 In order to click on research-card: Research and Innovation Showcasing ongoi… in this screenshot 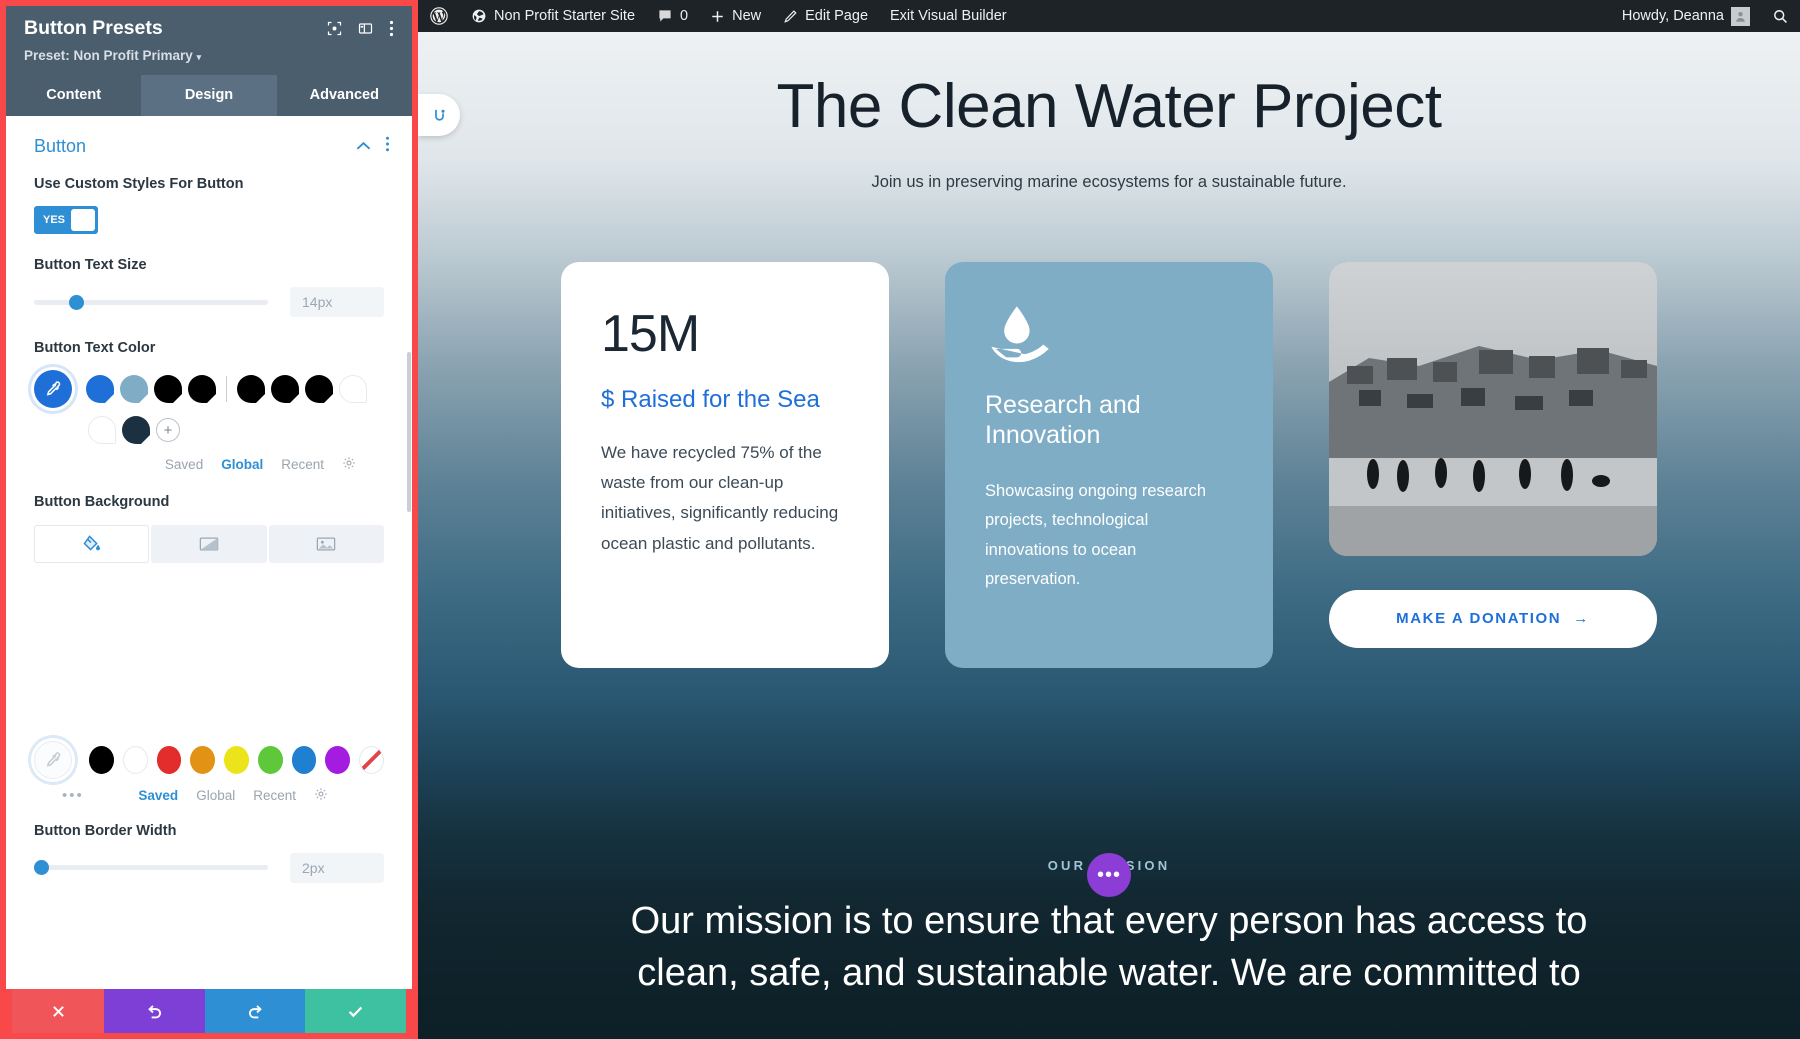, I will do `click(1109, 464)`.